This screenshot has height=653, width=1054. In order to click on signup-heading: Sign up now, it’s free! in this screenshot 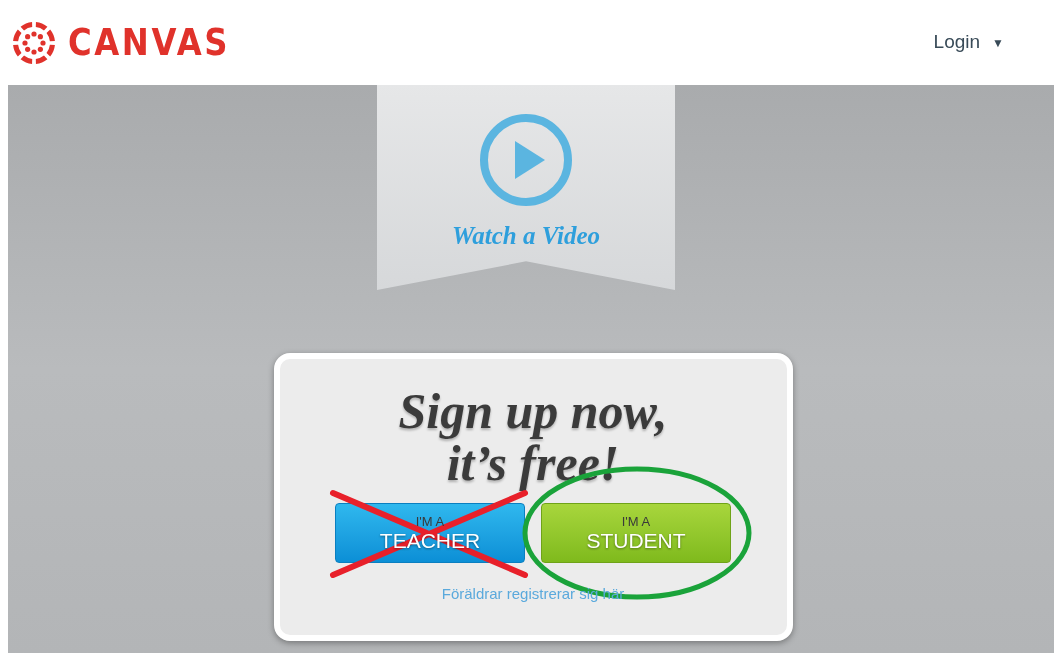, I will do `click(533, 437)`.